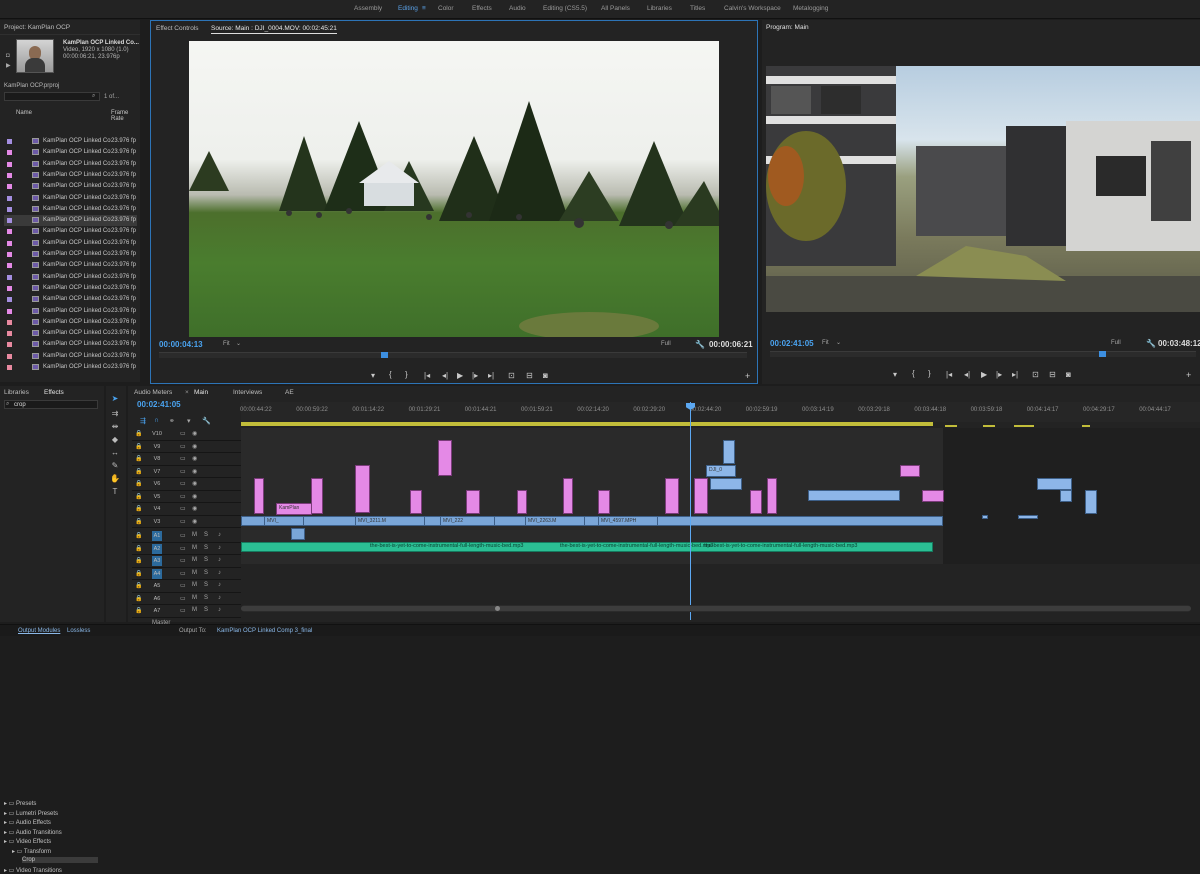  I want to click on project-search-input: ⌕, so click(52, 96).